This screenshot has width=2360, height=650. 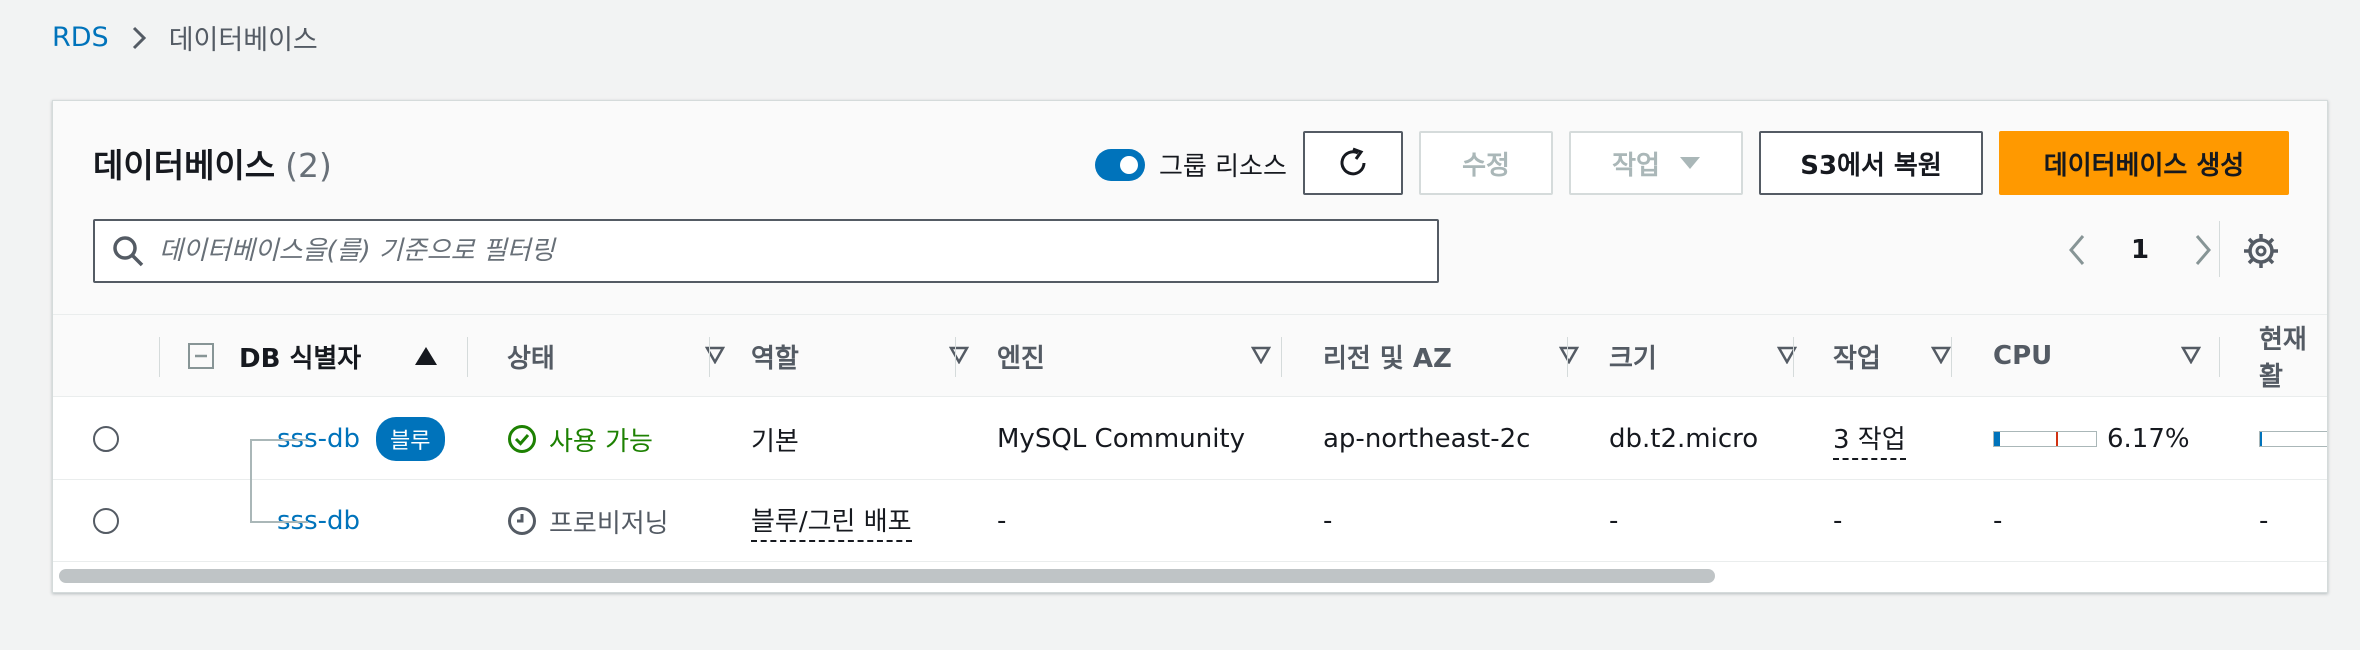 I want to click on column-header-cpu: CPU, so click(x=2106, y=356).